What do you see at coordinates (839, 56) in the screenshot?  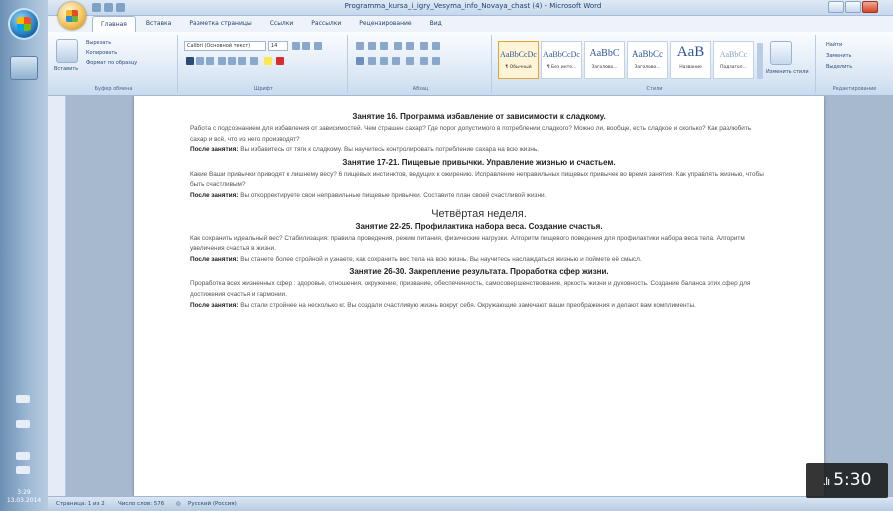 I see `replace-button: Заменить` at bounding box center [839, 56].